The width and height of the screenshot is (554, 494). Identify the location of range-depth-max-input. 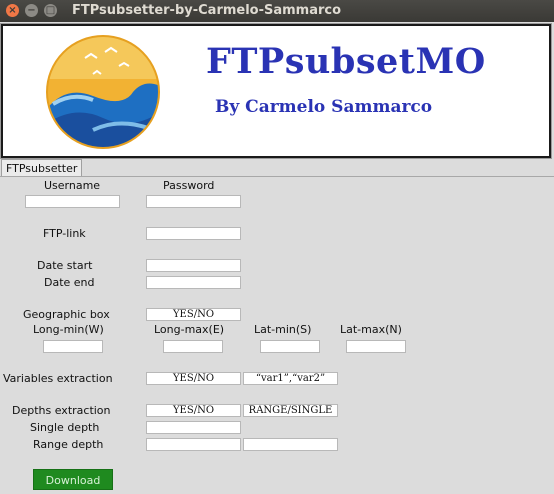
(290, 444).